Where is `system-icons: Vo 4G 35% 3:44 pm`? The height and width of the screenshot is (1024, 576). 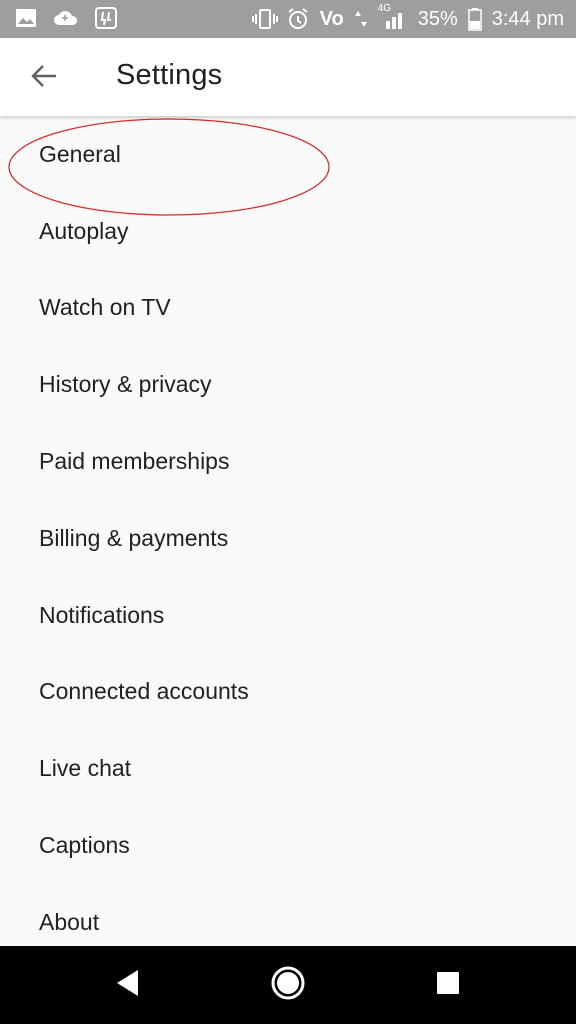 system-icons: Vo 4G 35% 3:44 pm is located at coordinates (407, 19).